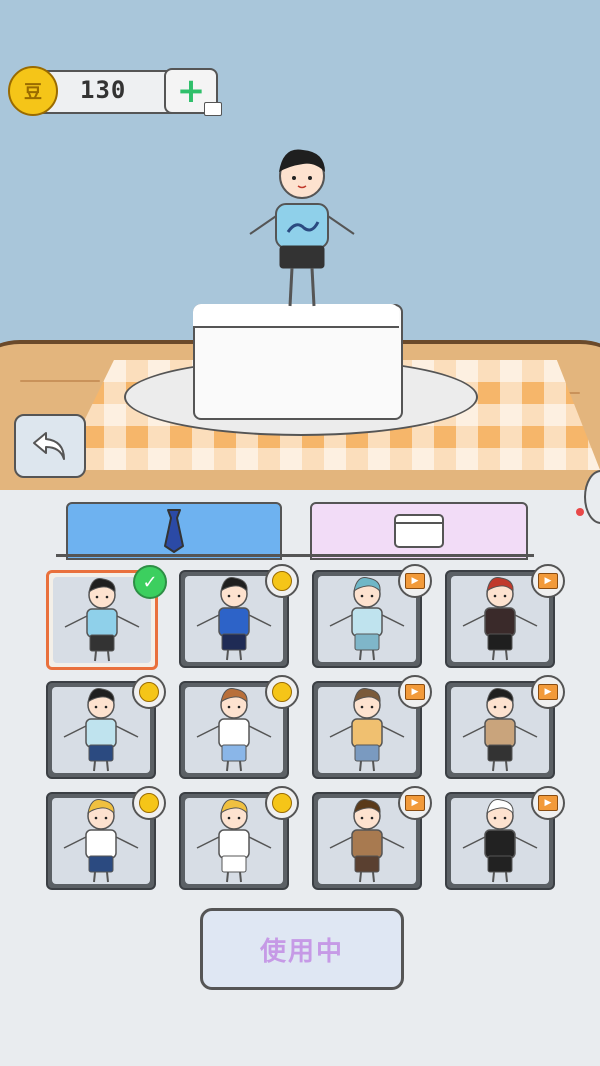 This screenshot has width=600, height=1066. What do you see at coordinates (372, 727) in the screenshot?
I see `outfit-item-farmer: ▶` at bounding box center [372, 727].